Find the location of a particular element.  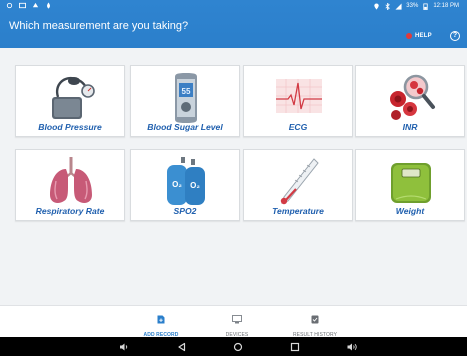

tile-label: INR is located at coordinates (410, 127).